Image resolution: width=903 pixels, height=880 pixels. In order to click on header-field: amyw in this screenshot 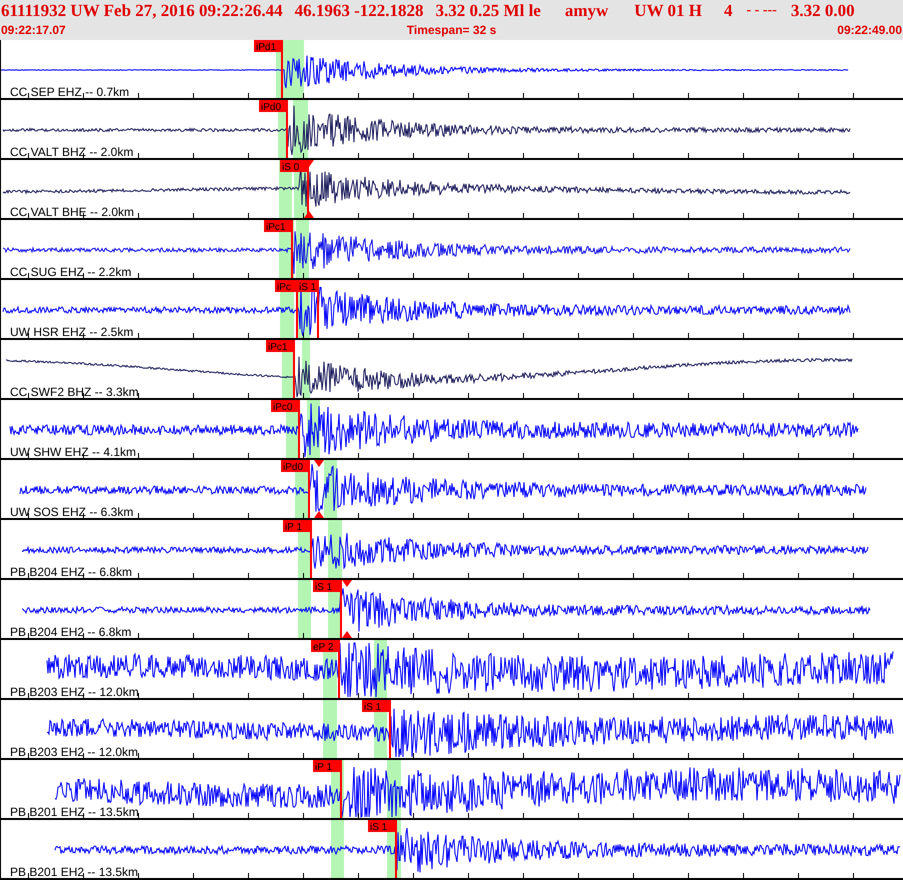, I will do `click(586, 11)`.